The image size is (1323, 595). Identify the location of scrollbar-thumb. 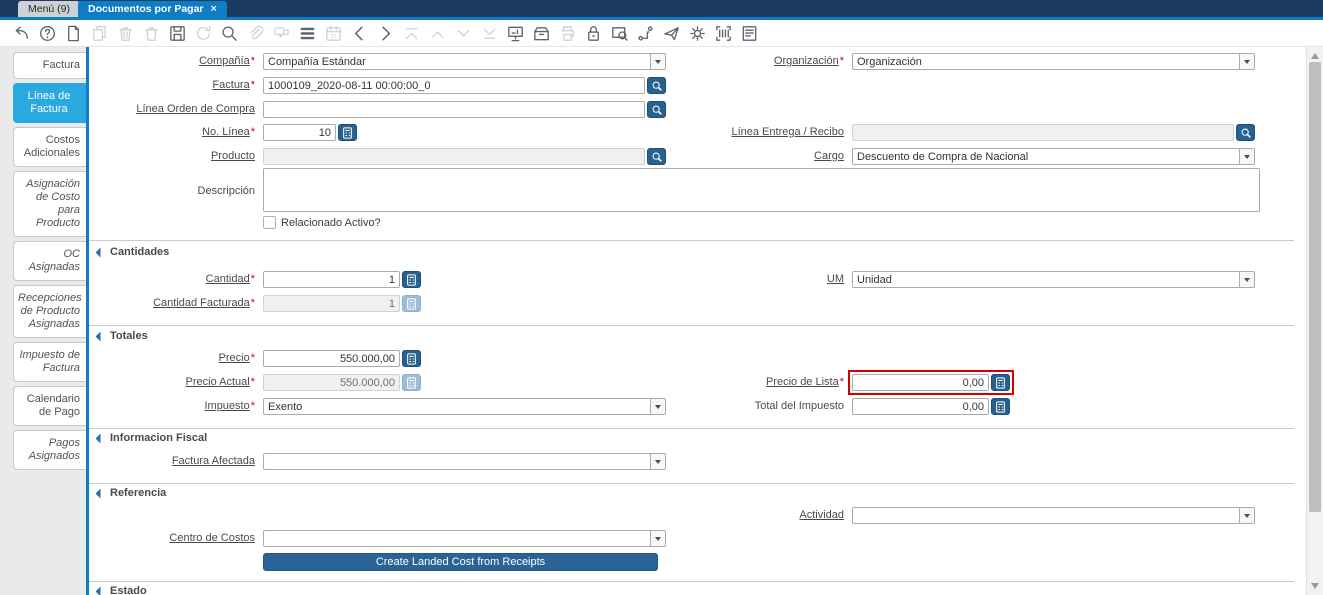
(1315, 287).